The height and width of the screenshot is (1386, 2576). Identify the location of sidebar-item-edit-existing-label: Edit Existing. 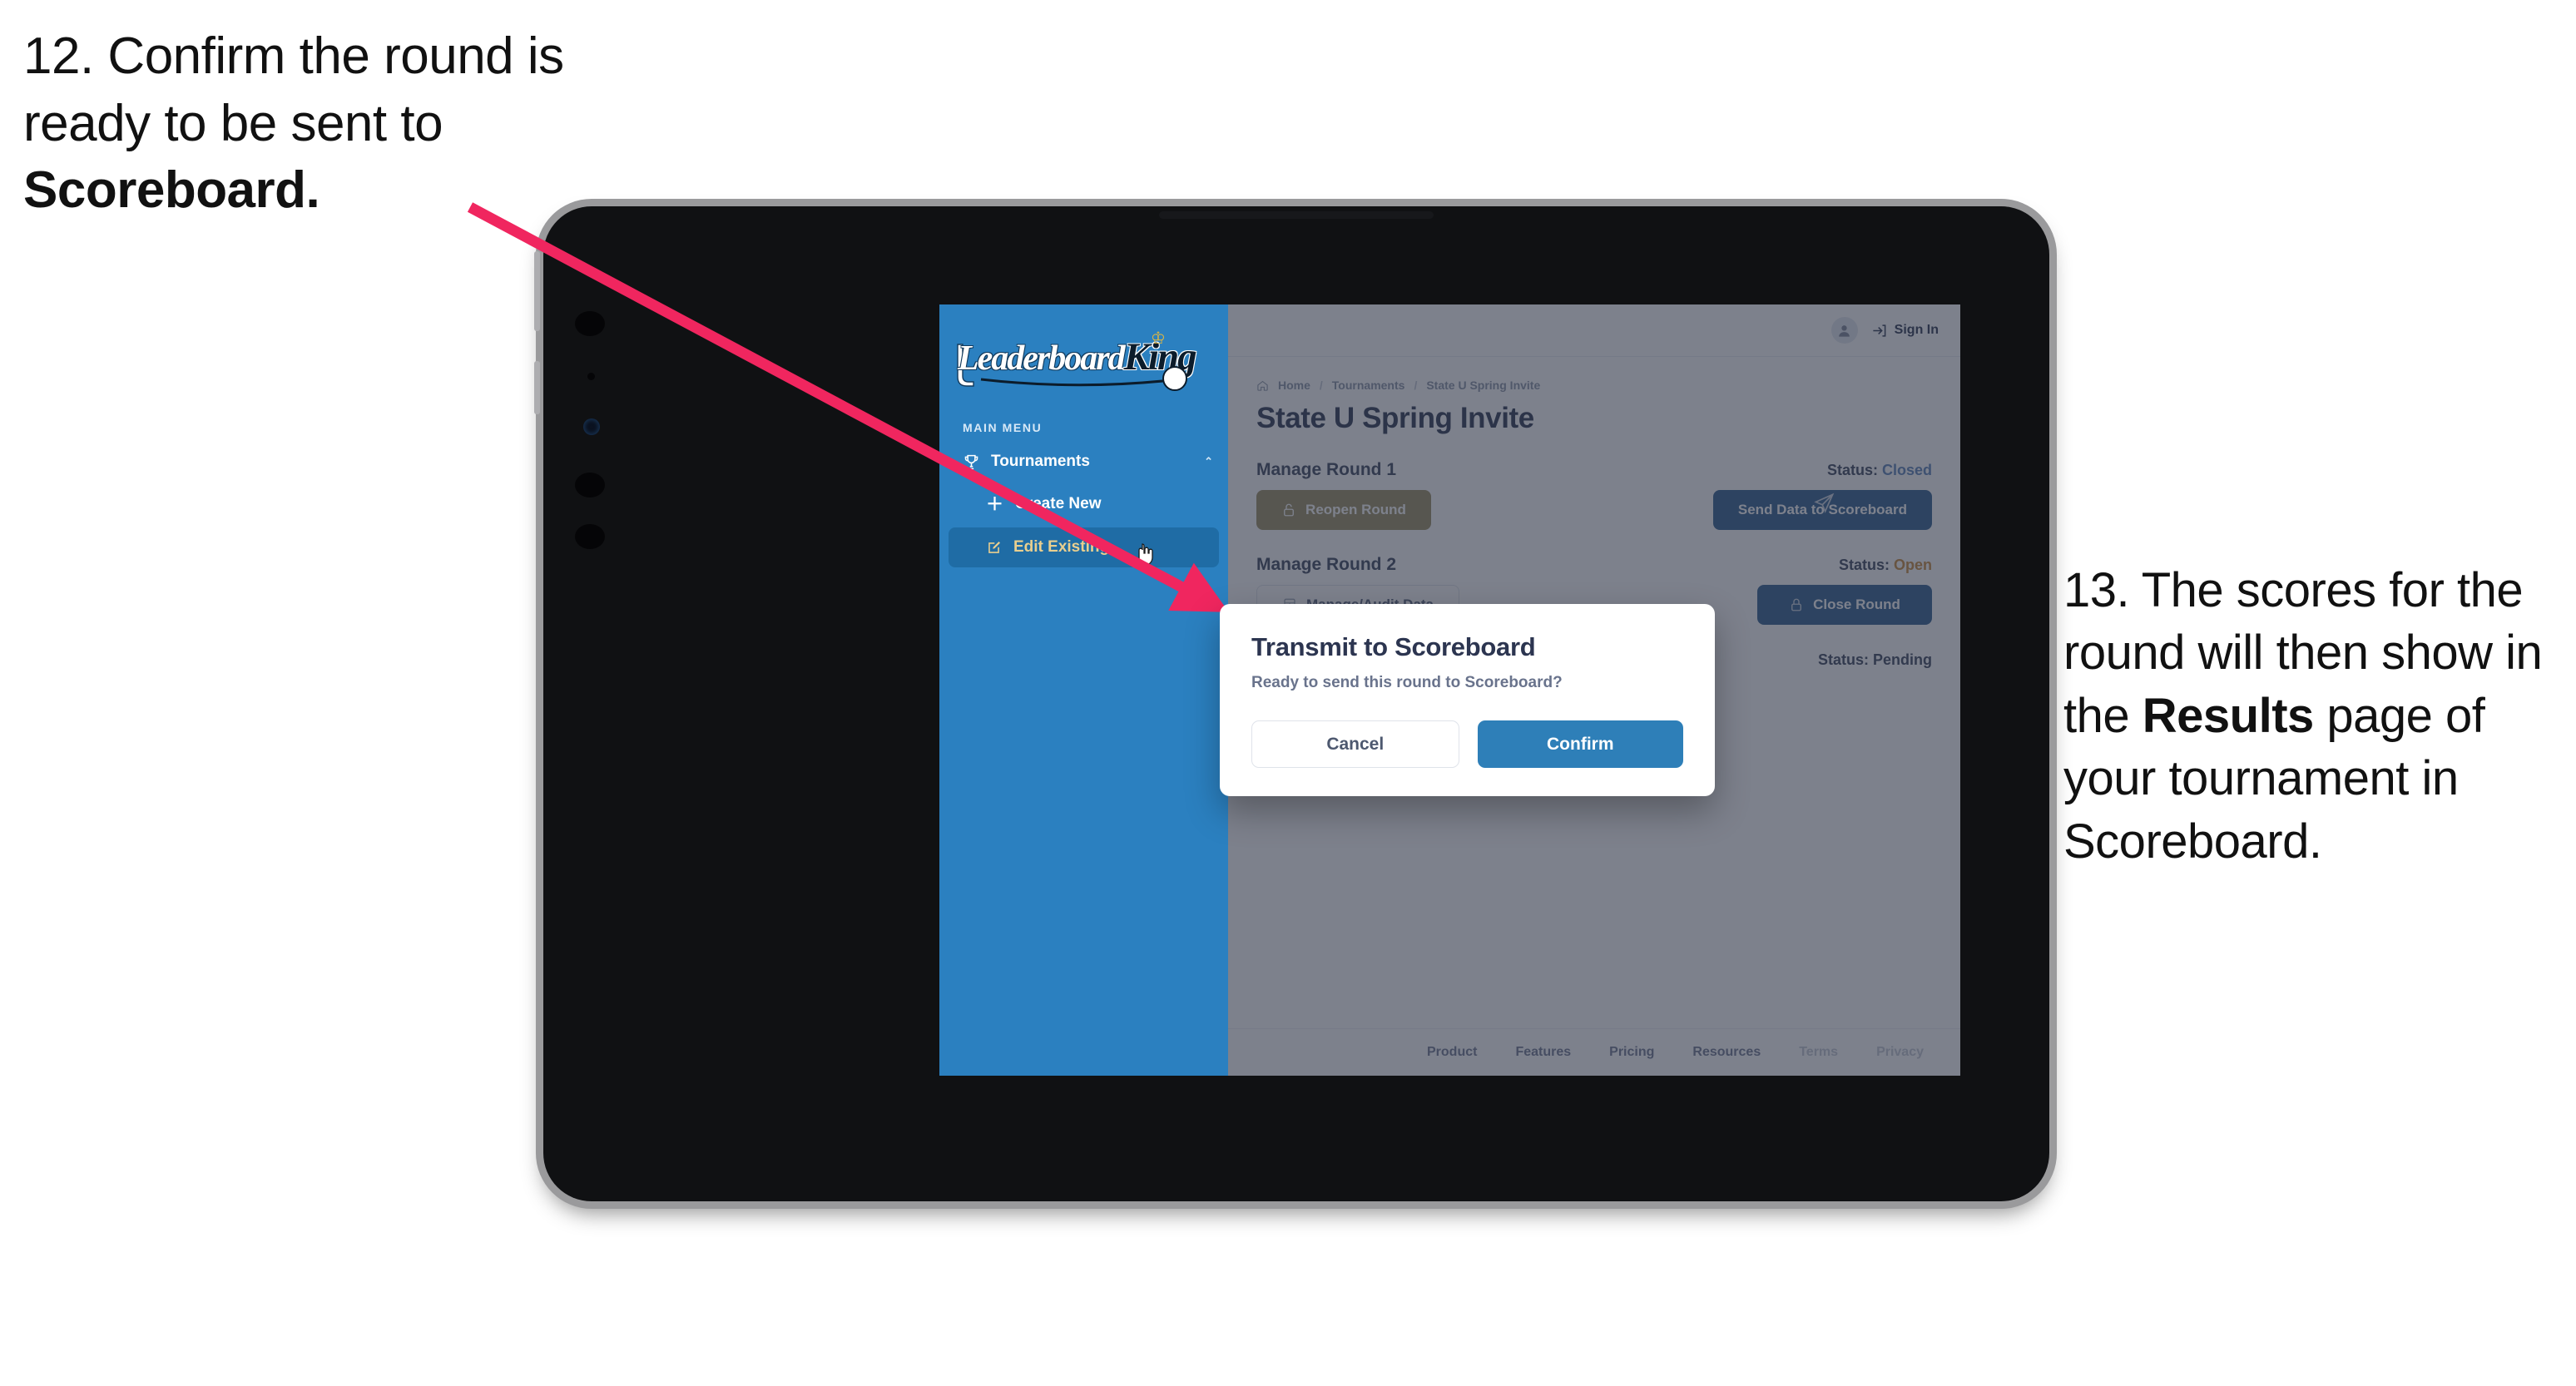
(1062, 547).